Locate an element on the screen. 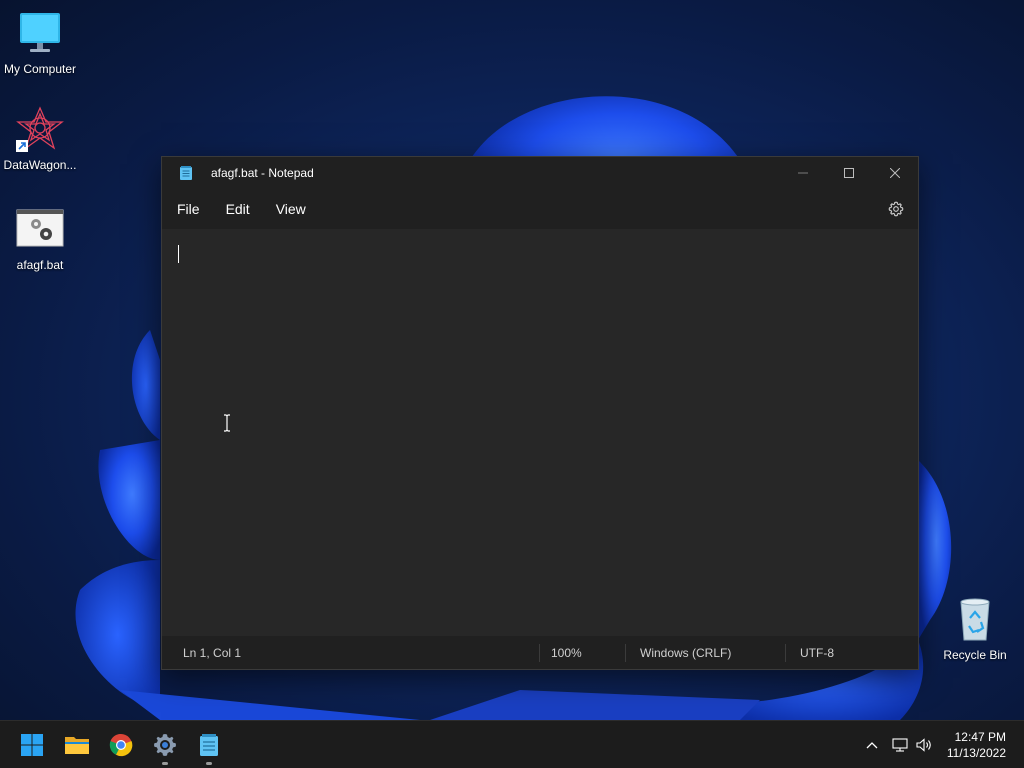  minimize-button is located at coordinates (803, 173).